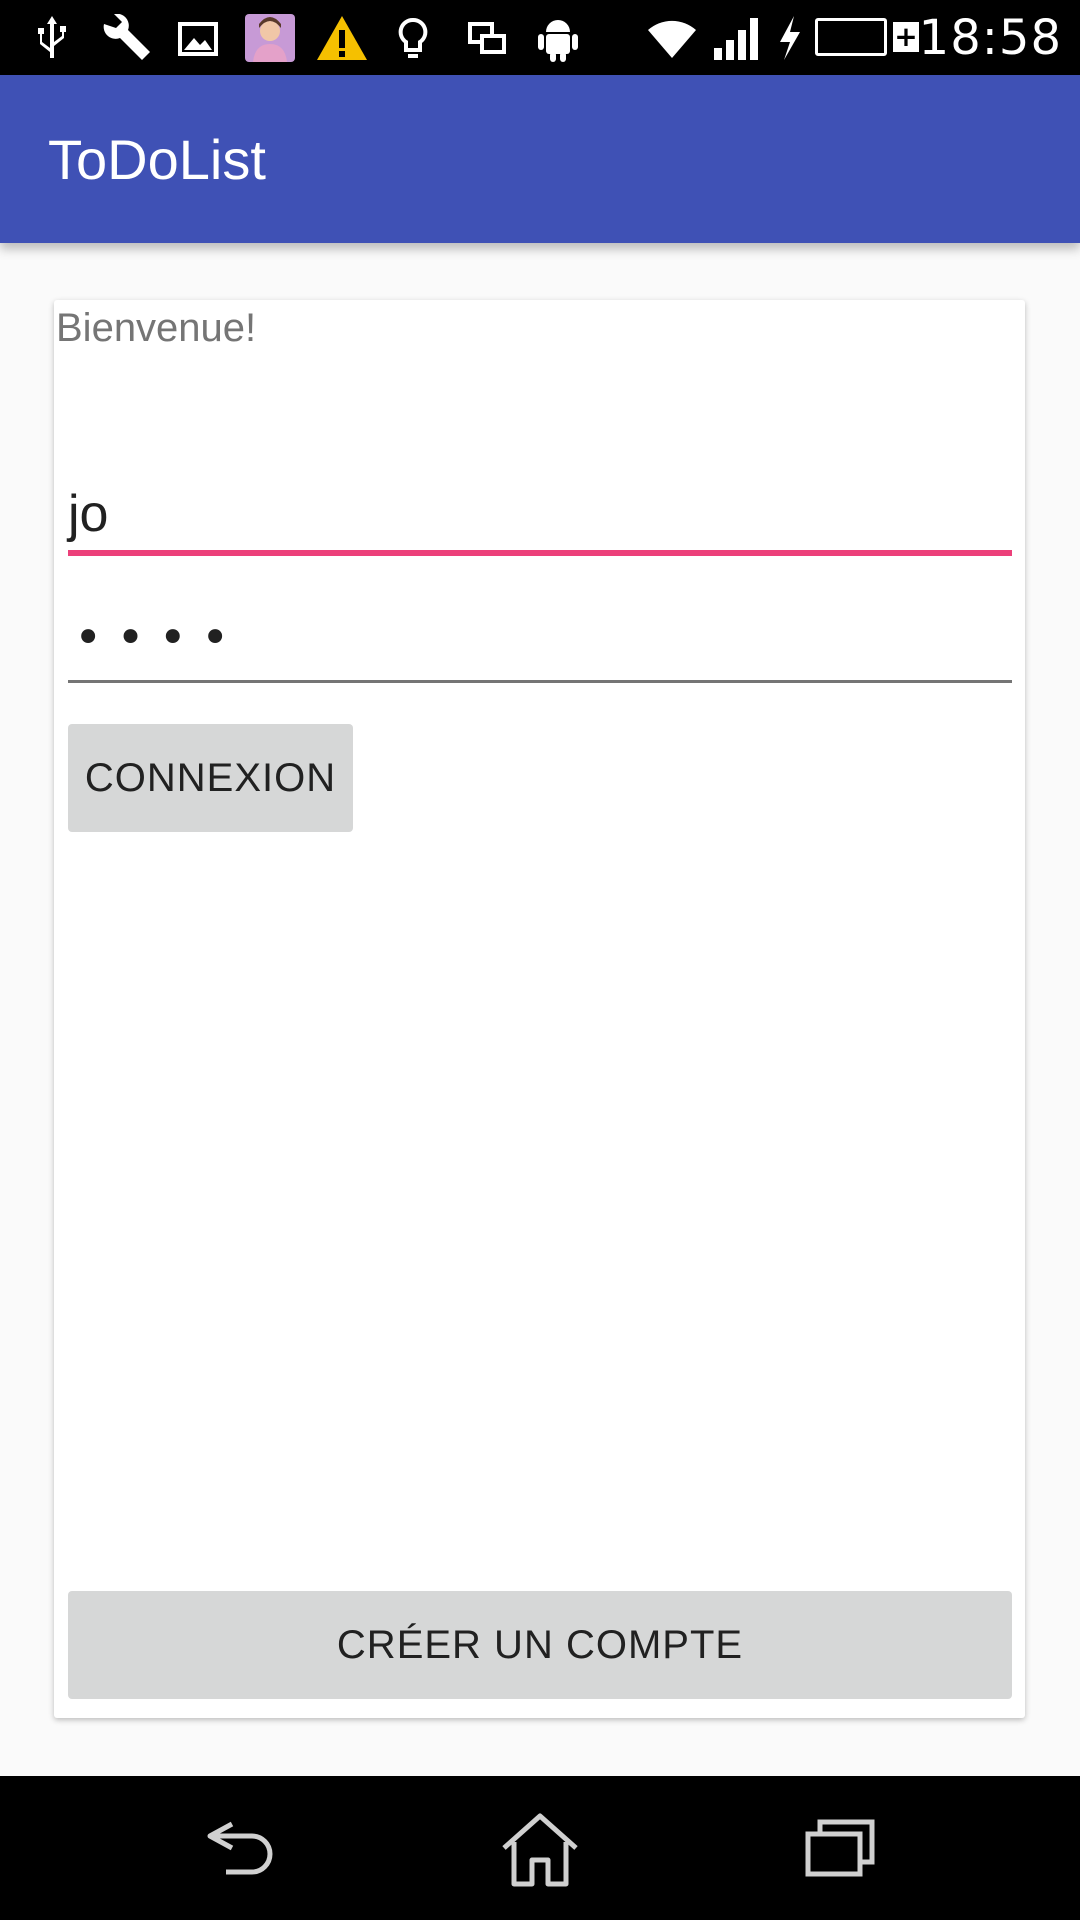 This screenshot has width=1080, height=1920. I want to click on android-icon, so click(558, 41).